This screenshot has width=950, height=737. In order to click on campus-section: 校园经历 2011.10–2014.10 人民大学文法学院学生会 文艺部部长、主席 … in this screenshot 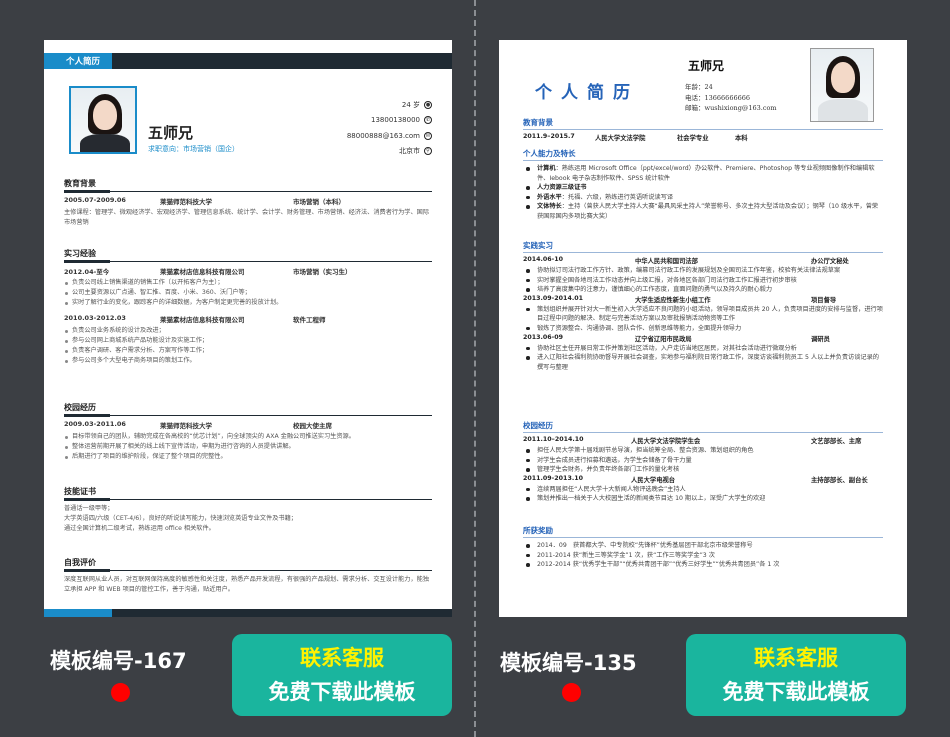, I will do `click(703, 462)`.